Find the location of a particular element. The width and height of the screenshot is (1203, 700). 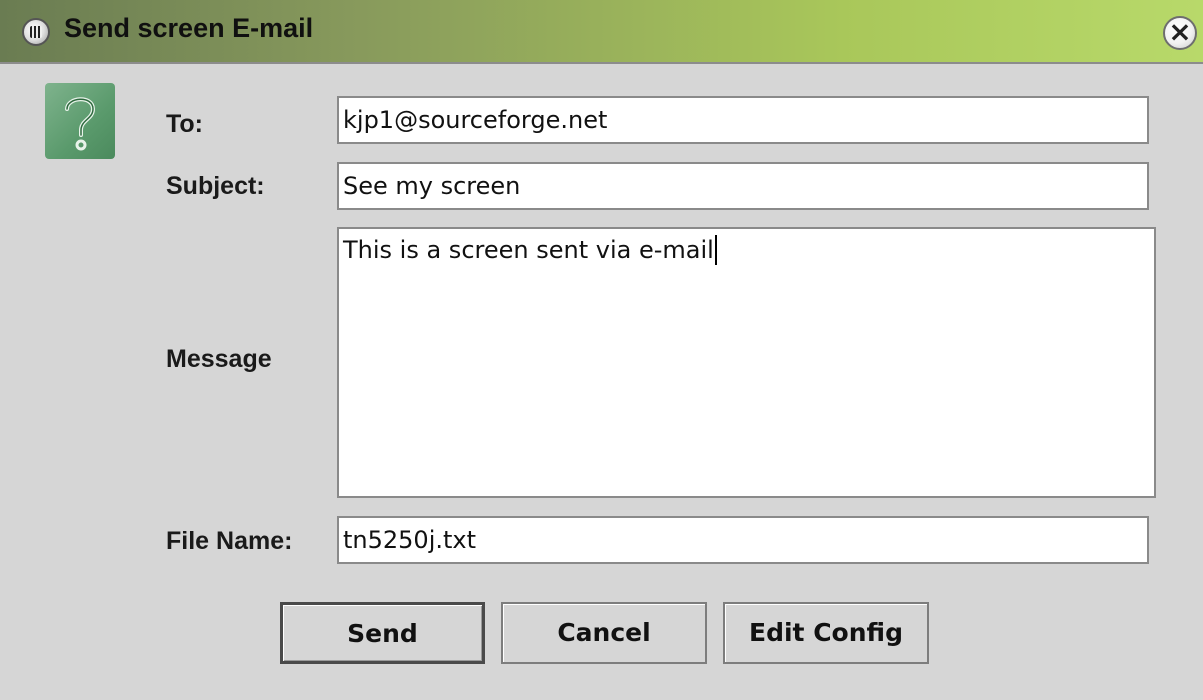

message-label: Message is located at coordinates (219, 359).